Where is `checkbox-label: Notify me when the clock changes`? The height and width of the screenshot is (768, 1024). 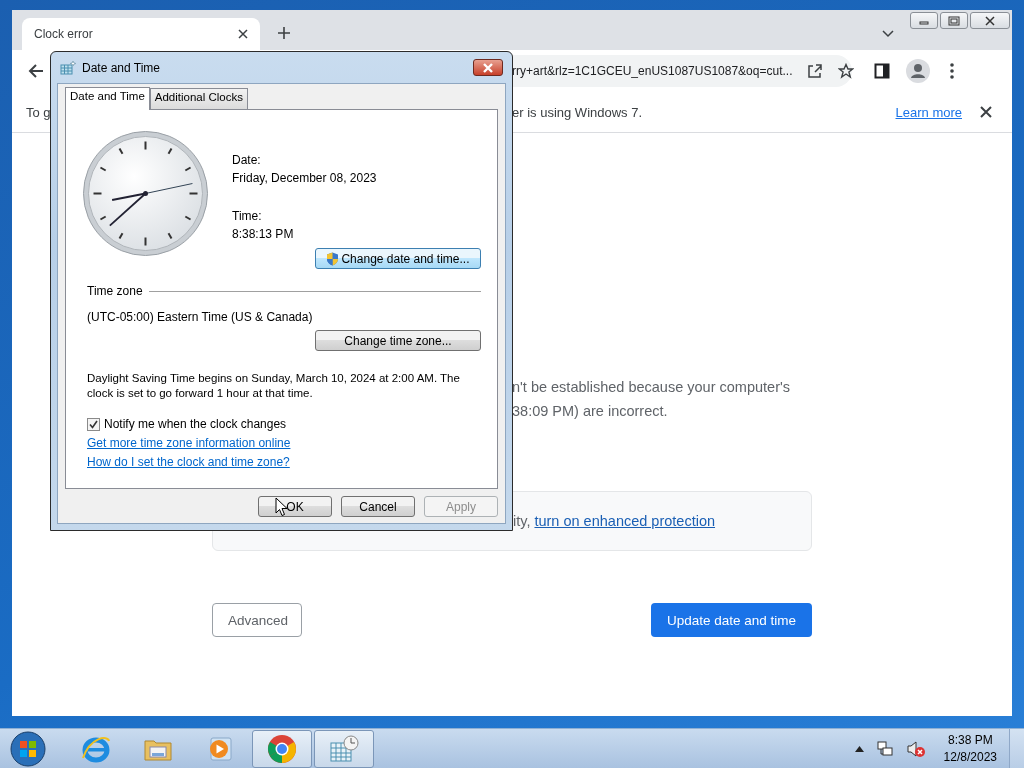
checkbox-label: Notify me when the clock changes is located at coordinates (195, 424).